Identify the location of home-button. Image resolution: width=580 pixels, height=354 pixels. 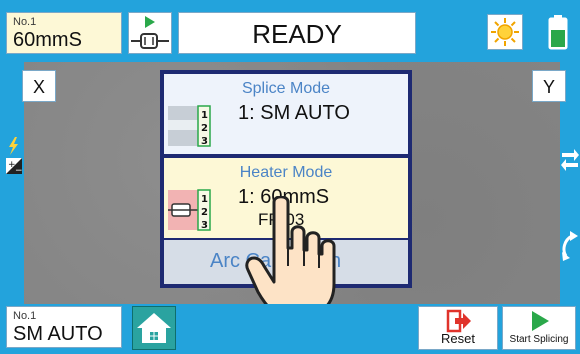
(154, 328).